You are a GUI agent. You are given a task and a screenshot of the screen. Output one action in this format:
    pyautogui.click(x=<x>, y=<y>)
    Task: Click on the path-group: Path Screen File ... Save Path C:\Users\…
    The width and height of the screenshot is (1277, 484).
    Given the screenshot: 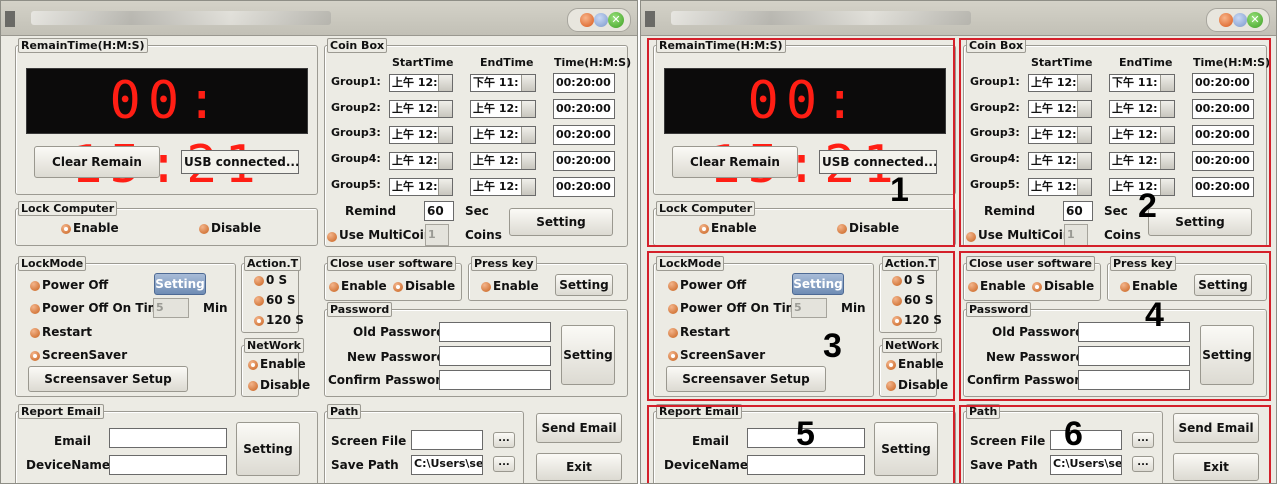 What is the action you would take?
    pyautogui.click(x=424, y=443)
    